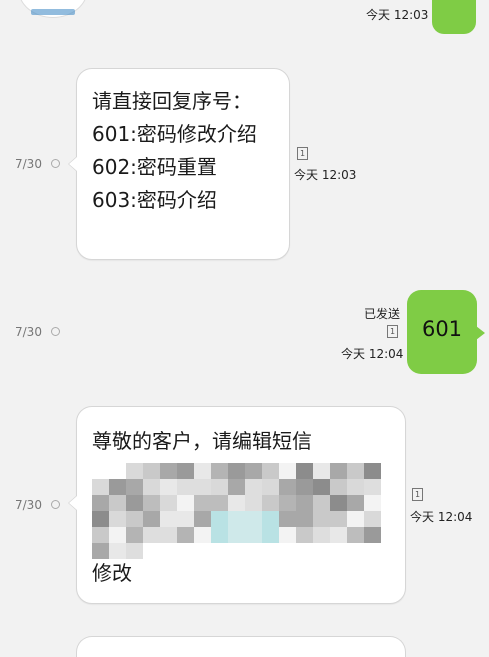 The image size is (489, 657). Describe the element at coordinates (154, 200) in the screenshot. I see `message-line: 603:密码介绍` at that location.